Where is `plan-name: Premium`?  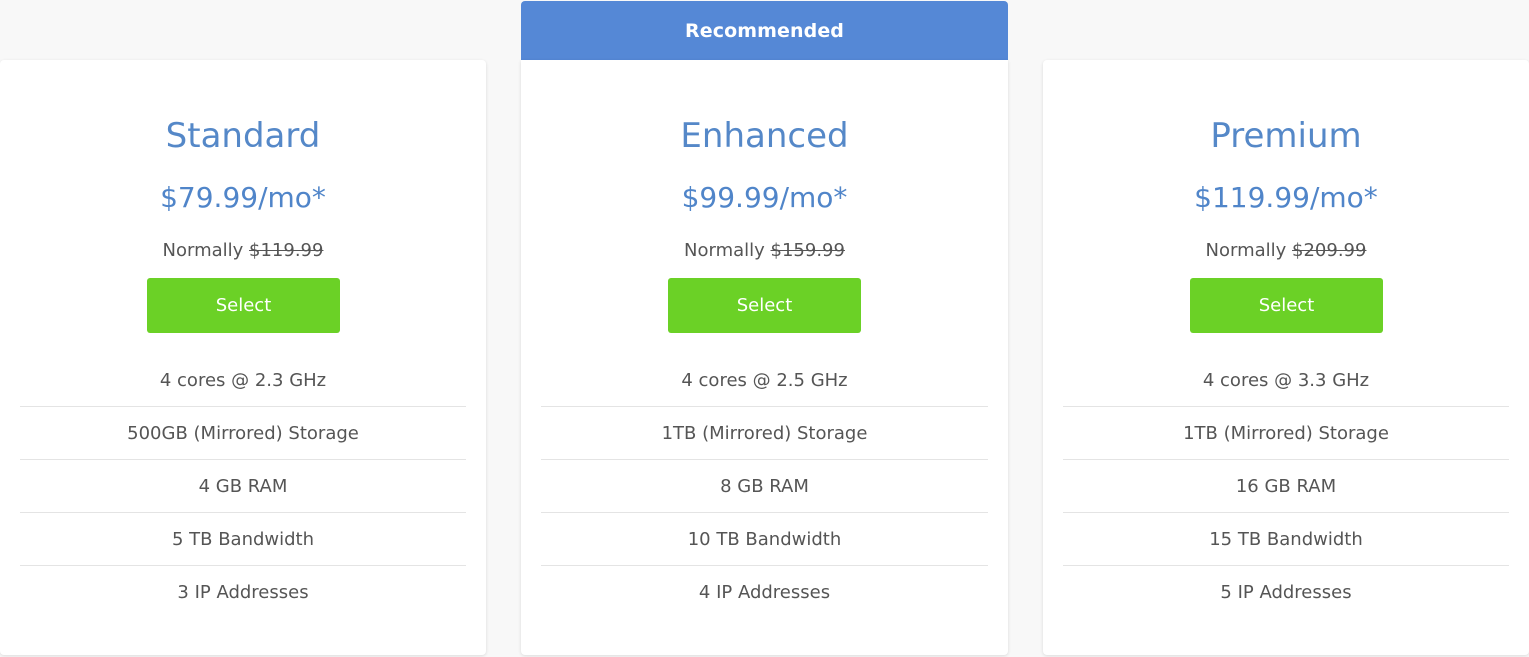 plan-name: Premium is located at coordinates (1286, 136).